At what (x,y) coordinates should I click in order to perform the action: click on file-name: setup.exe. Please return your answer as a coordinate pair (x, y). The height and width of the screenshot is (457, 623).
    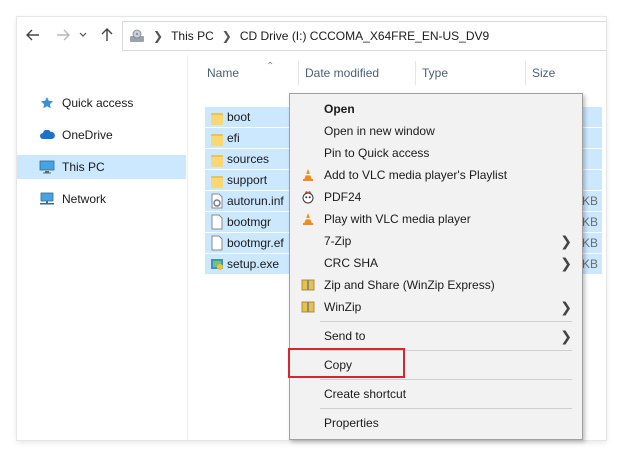
    Looking at the image, I should click on (253, 264).